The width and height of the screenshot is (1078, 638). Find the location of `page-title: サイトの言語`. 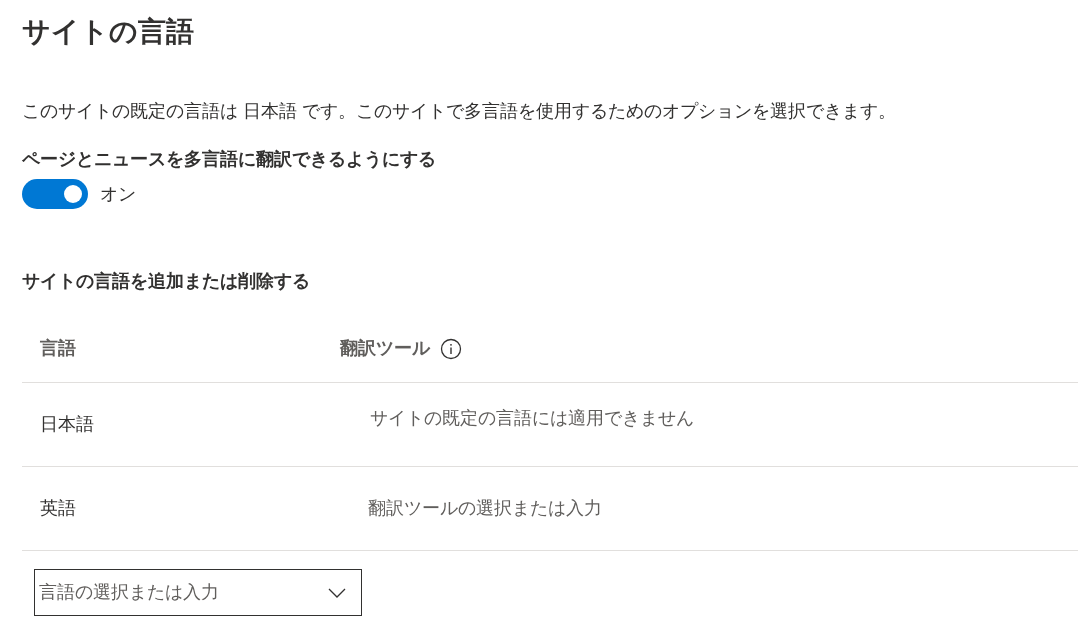

page-title: サイトの言語 is located at coordinates (108, 32).